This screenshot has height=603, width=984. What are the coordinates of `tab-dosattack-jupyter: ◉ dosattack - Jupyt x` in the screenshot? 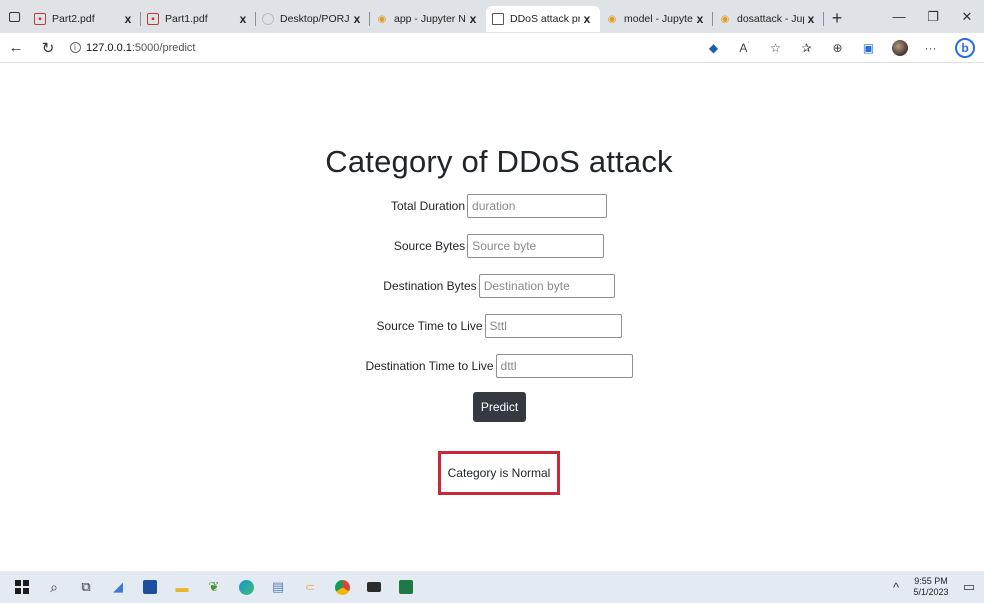 It's located at (768, 19).